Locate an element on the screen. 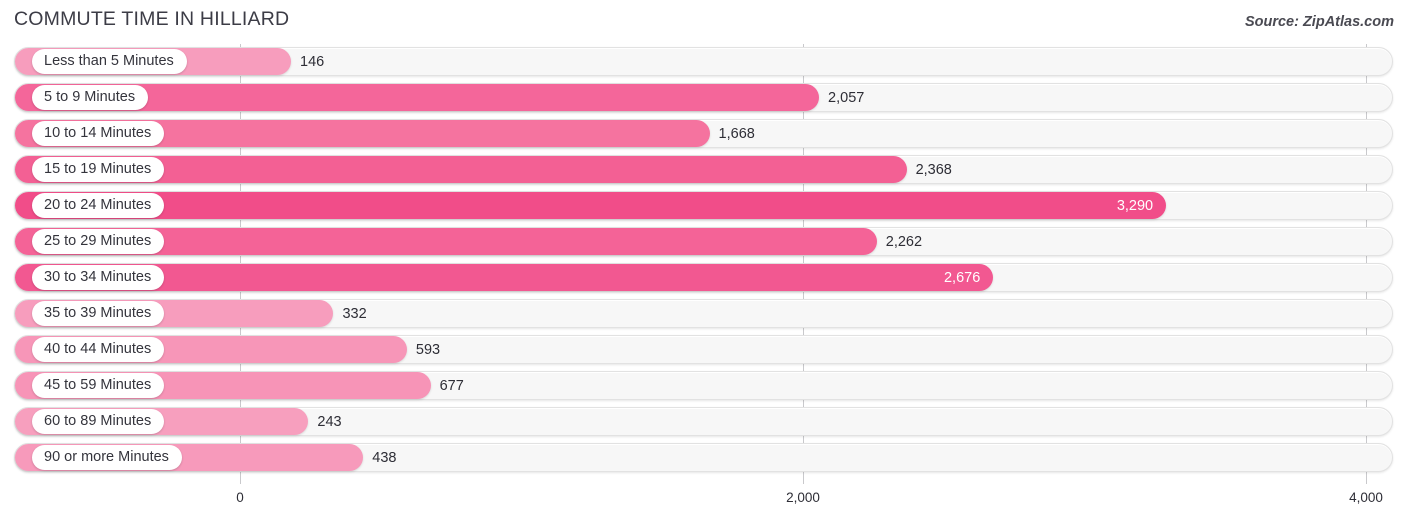 The image size is (1406, 522). bar-category-label: 30 to 34 Minutes is located at coordinates (98, 277).